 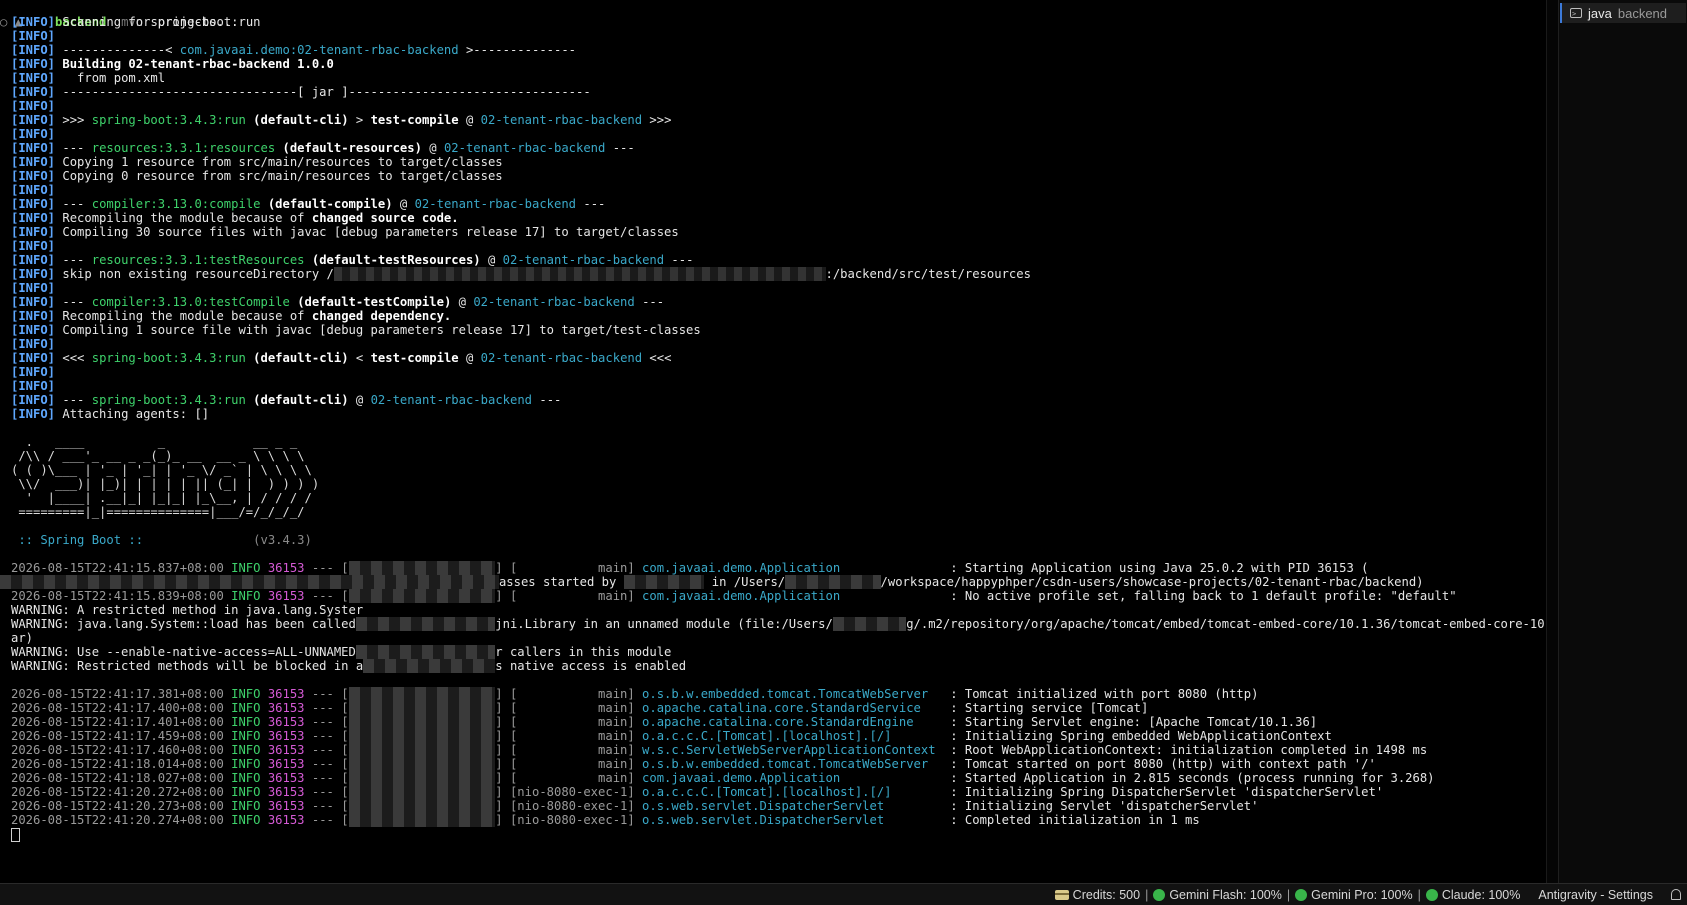 I want to click on banner-line, so click(x=778, y=428).